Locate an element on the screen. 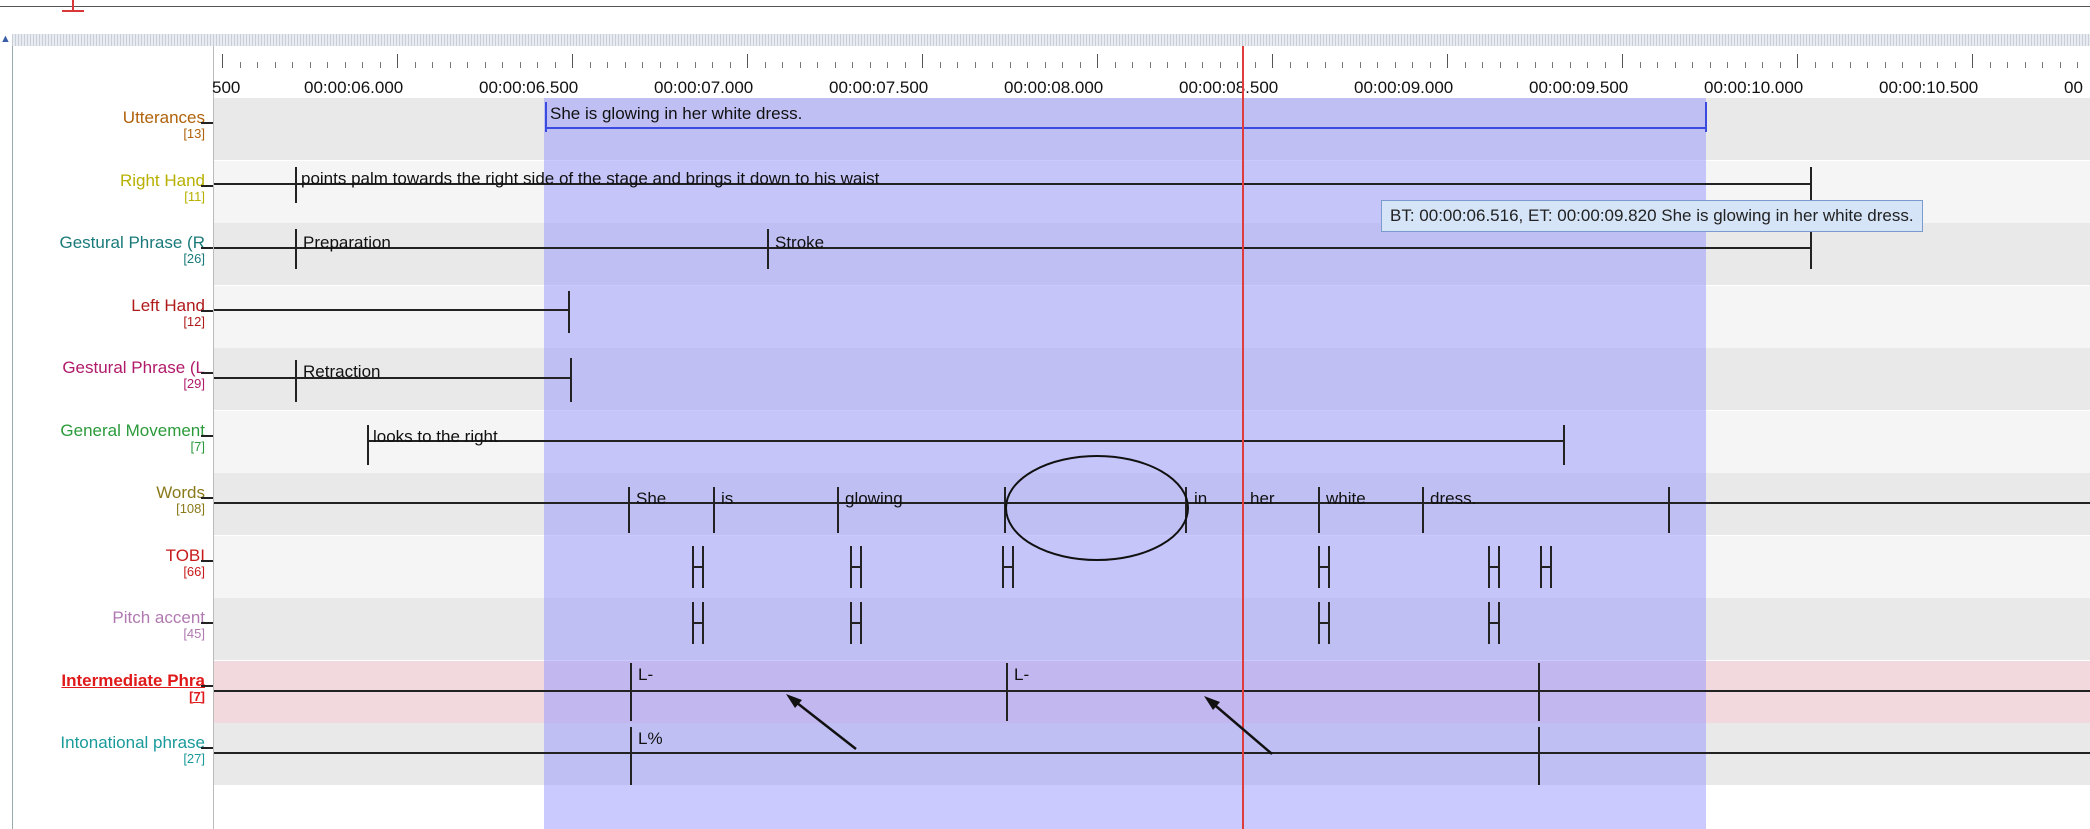 This screenshot has width=2090, height=829. highlight-ellipse is located at coordinates (1097, 508).